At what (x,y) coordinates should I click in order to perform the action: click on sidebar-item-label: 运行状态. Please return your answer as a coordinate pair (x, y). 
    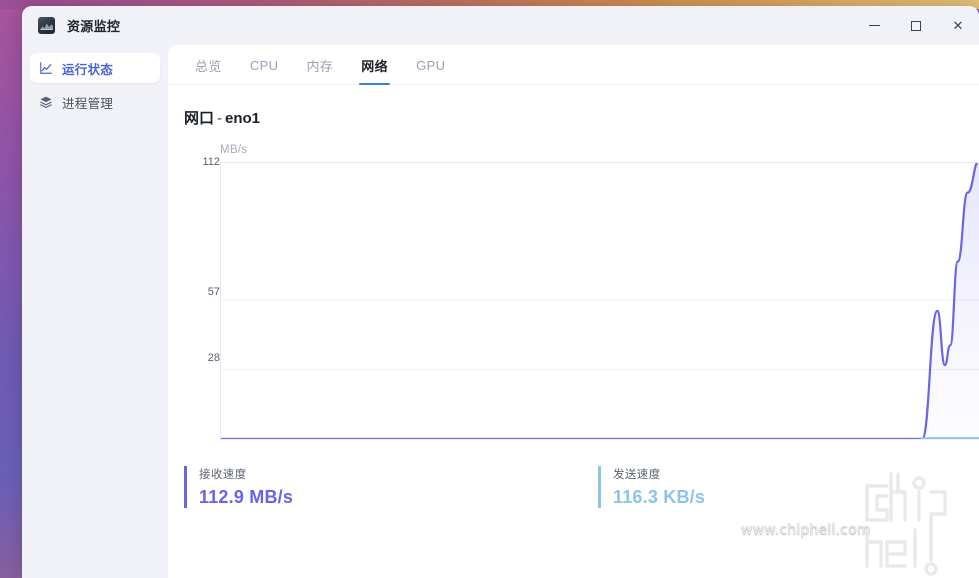
    Looking at the image, I should click on (88, 69).